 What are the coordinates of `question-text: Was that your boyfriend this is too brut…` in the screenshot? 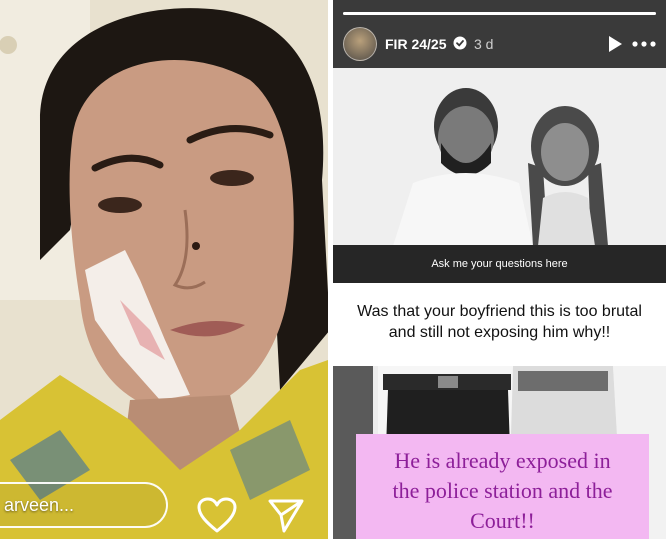 It's located at (499, 322).